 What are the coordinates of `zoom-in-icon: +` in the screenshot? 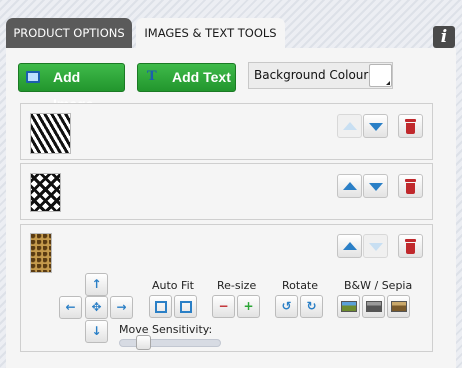 It's located at (248, 306).